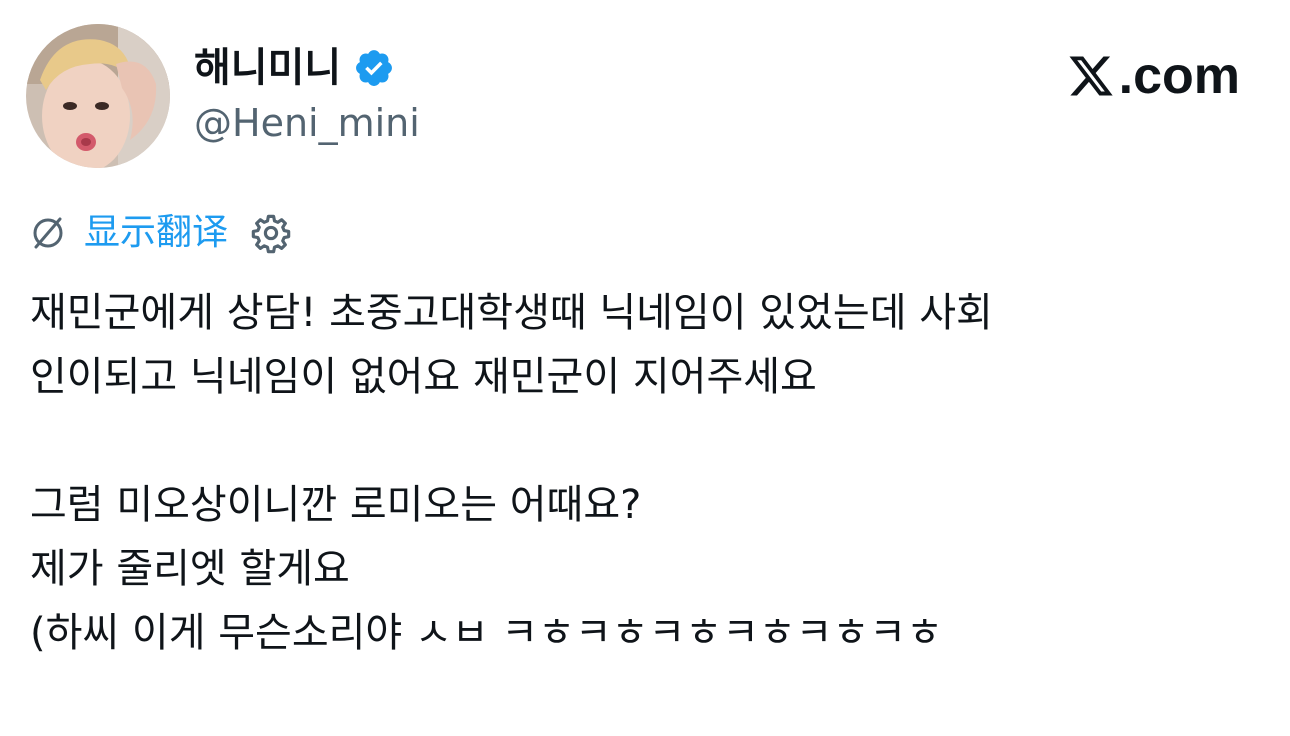 The width and height of the screenshot is (1290, 736). Describe the element at coordinates (423, 377) in the screenshot. I see `tweet-text-line: 인이되고 닉네임이 없어요 재민군이 지어주세요` at that location.